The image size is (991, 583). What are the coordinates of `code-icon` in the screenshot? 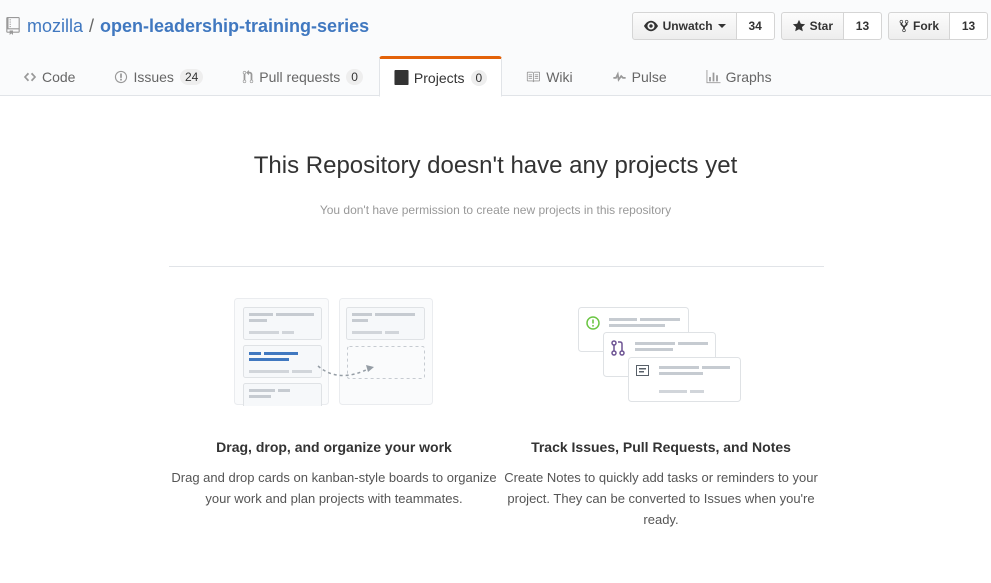 It's located at (30, 77).